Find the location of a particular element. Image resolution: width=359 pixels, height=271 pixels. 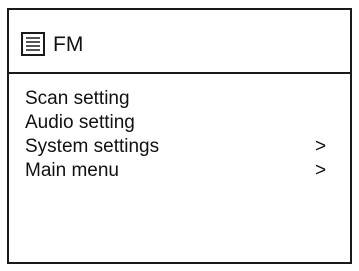

menu-item-label: Main menu is located at coordinates (72, 170).